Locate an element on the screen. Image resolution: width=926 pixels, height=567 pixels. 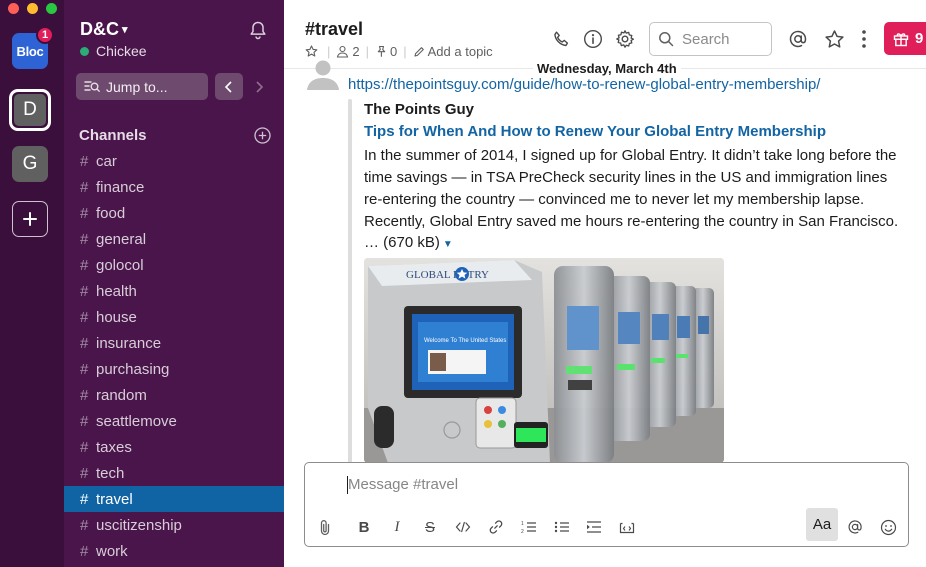
channel-label: general is located at coordinates (121, 239).